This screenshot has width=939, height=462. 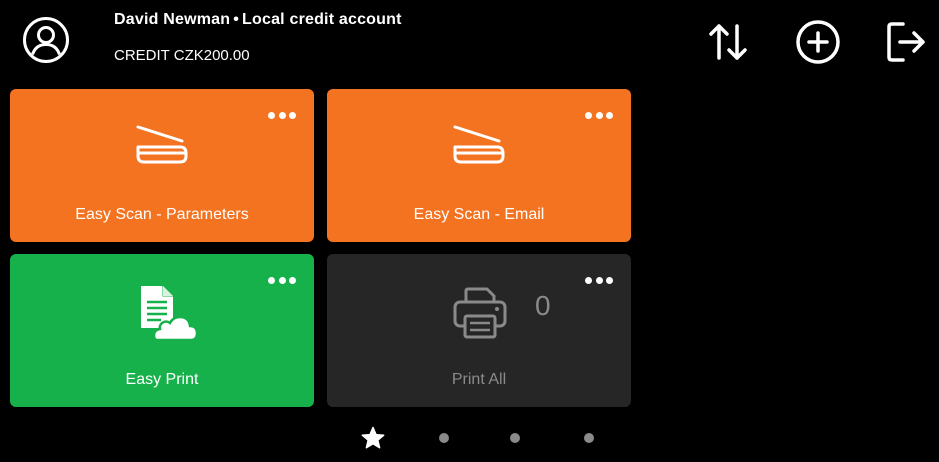 I want to click on plus-circle-icon, so click(x=818, y=42).